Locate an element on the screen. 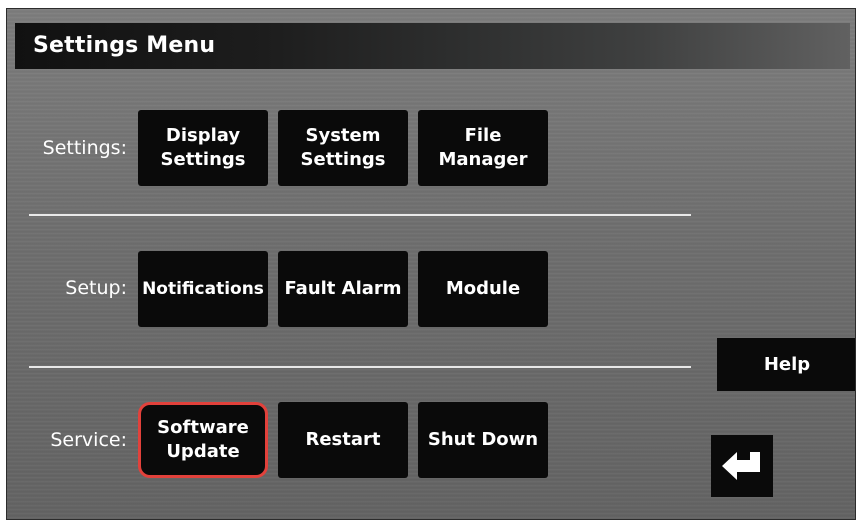 The height and width of the screenshot is (523, 858). system-settings-button: System Settings is located at coordinates (343, 148).